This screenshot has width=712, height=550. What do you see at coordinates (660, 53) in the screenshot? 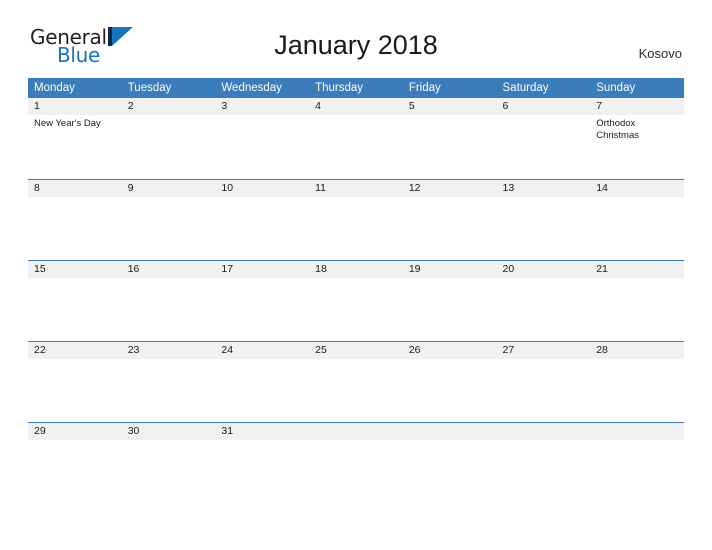
I see `country-label: Kosovo` at bounding box center [660, 53].